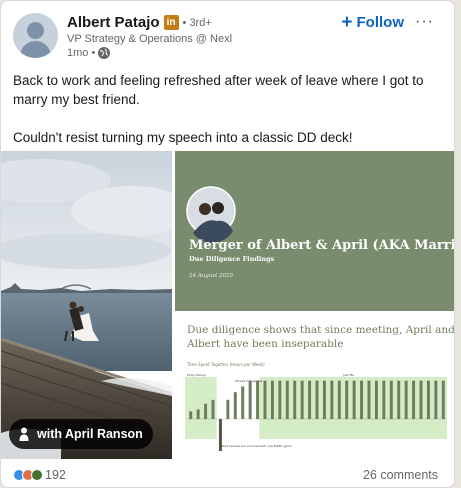  I want to click on slide1-date: 24 August 2025, so click(211, 276).